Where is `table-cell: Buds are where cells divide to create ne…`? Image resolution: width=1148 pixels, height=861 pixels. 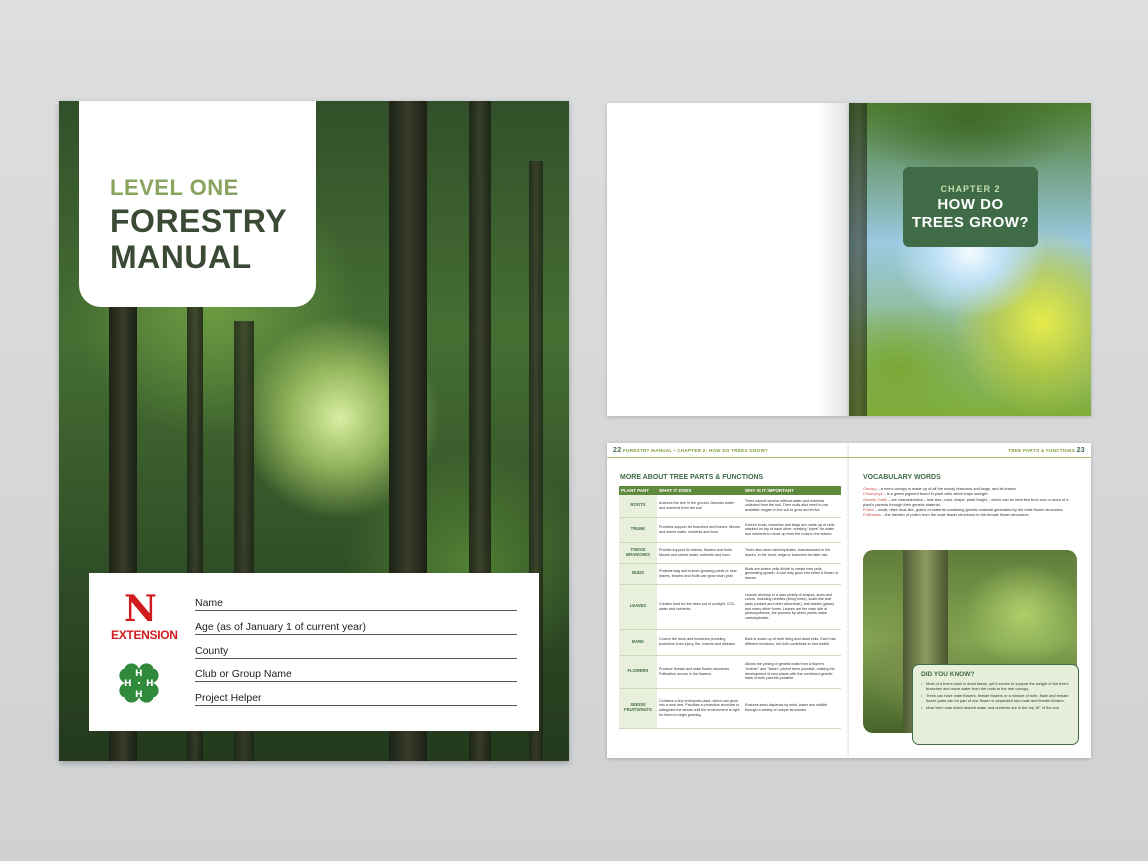
table-cell: Buds are where cells divide to create ne… is located at coordinates (792, 574).